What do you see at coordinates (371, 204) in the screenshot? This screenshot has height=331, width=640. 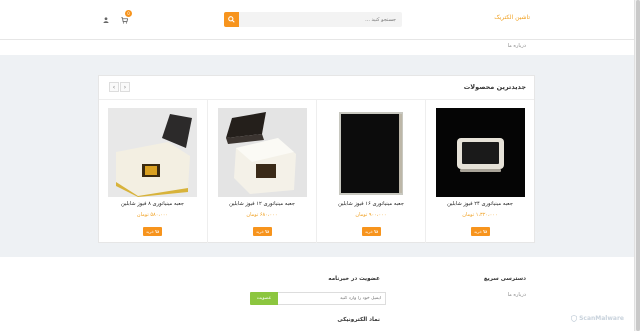 I see `product-name: جعبه مینیاتوری ۱۶ فیوز شابلین` at bounding box center [371, 204].